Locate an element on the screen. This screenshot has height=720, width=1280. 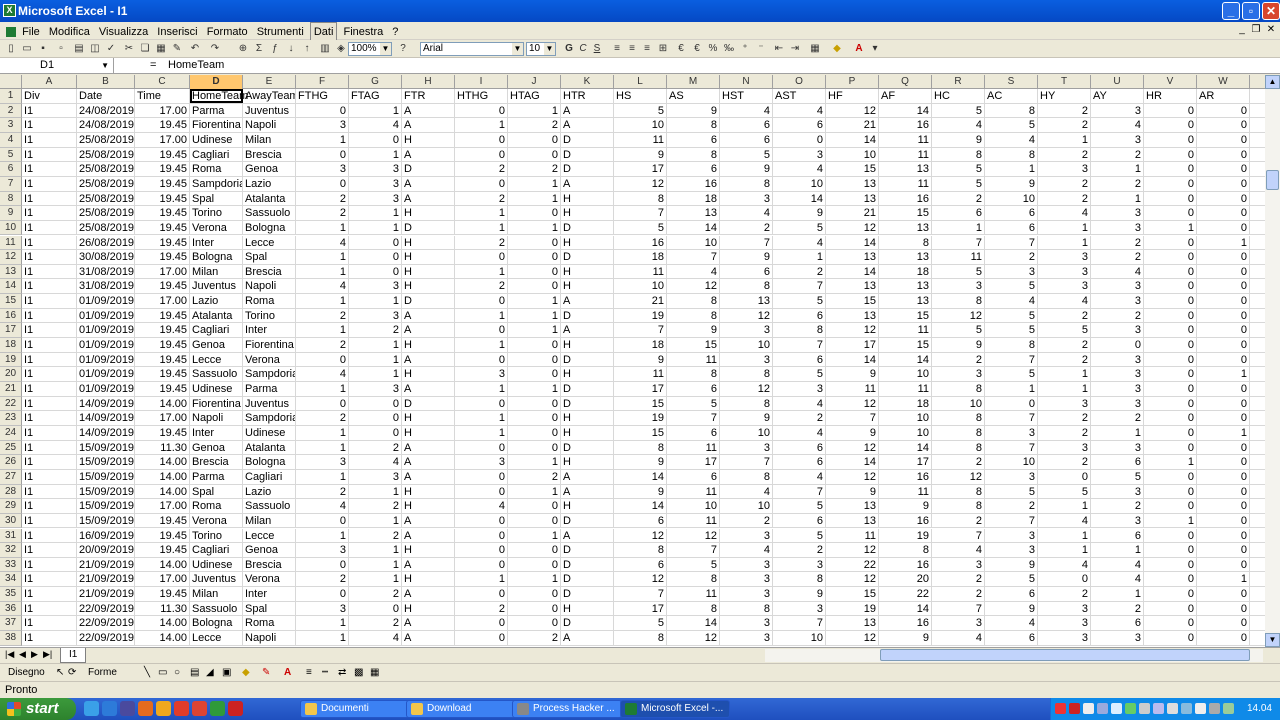
table-cell: Genoa is located at coordinates (216, 447).